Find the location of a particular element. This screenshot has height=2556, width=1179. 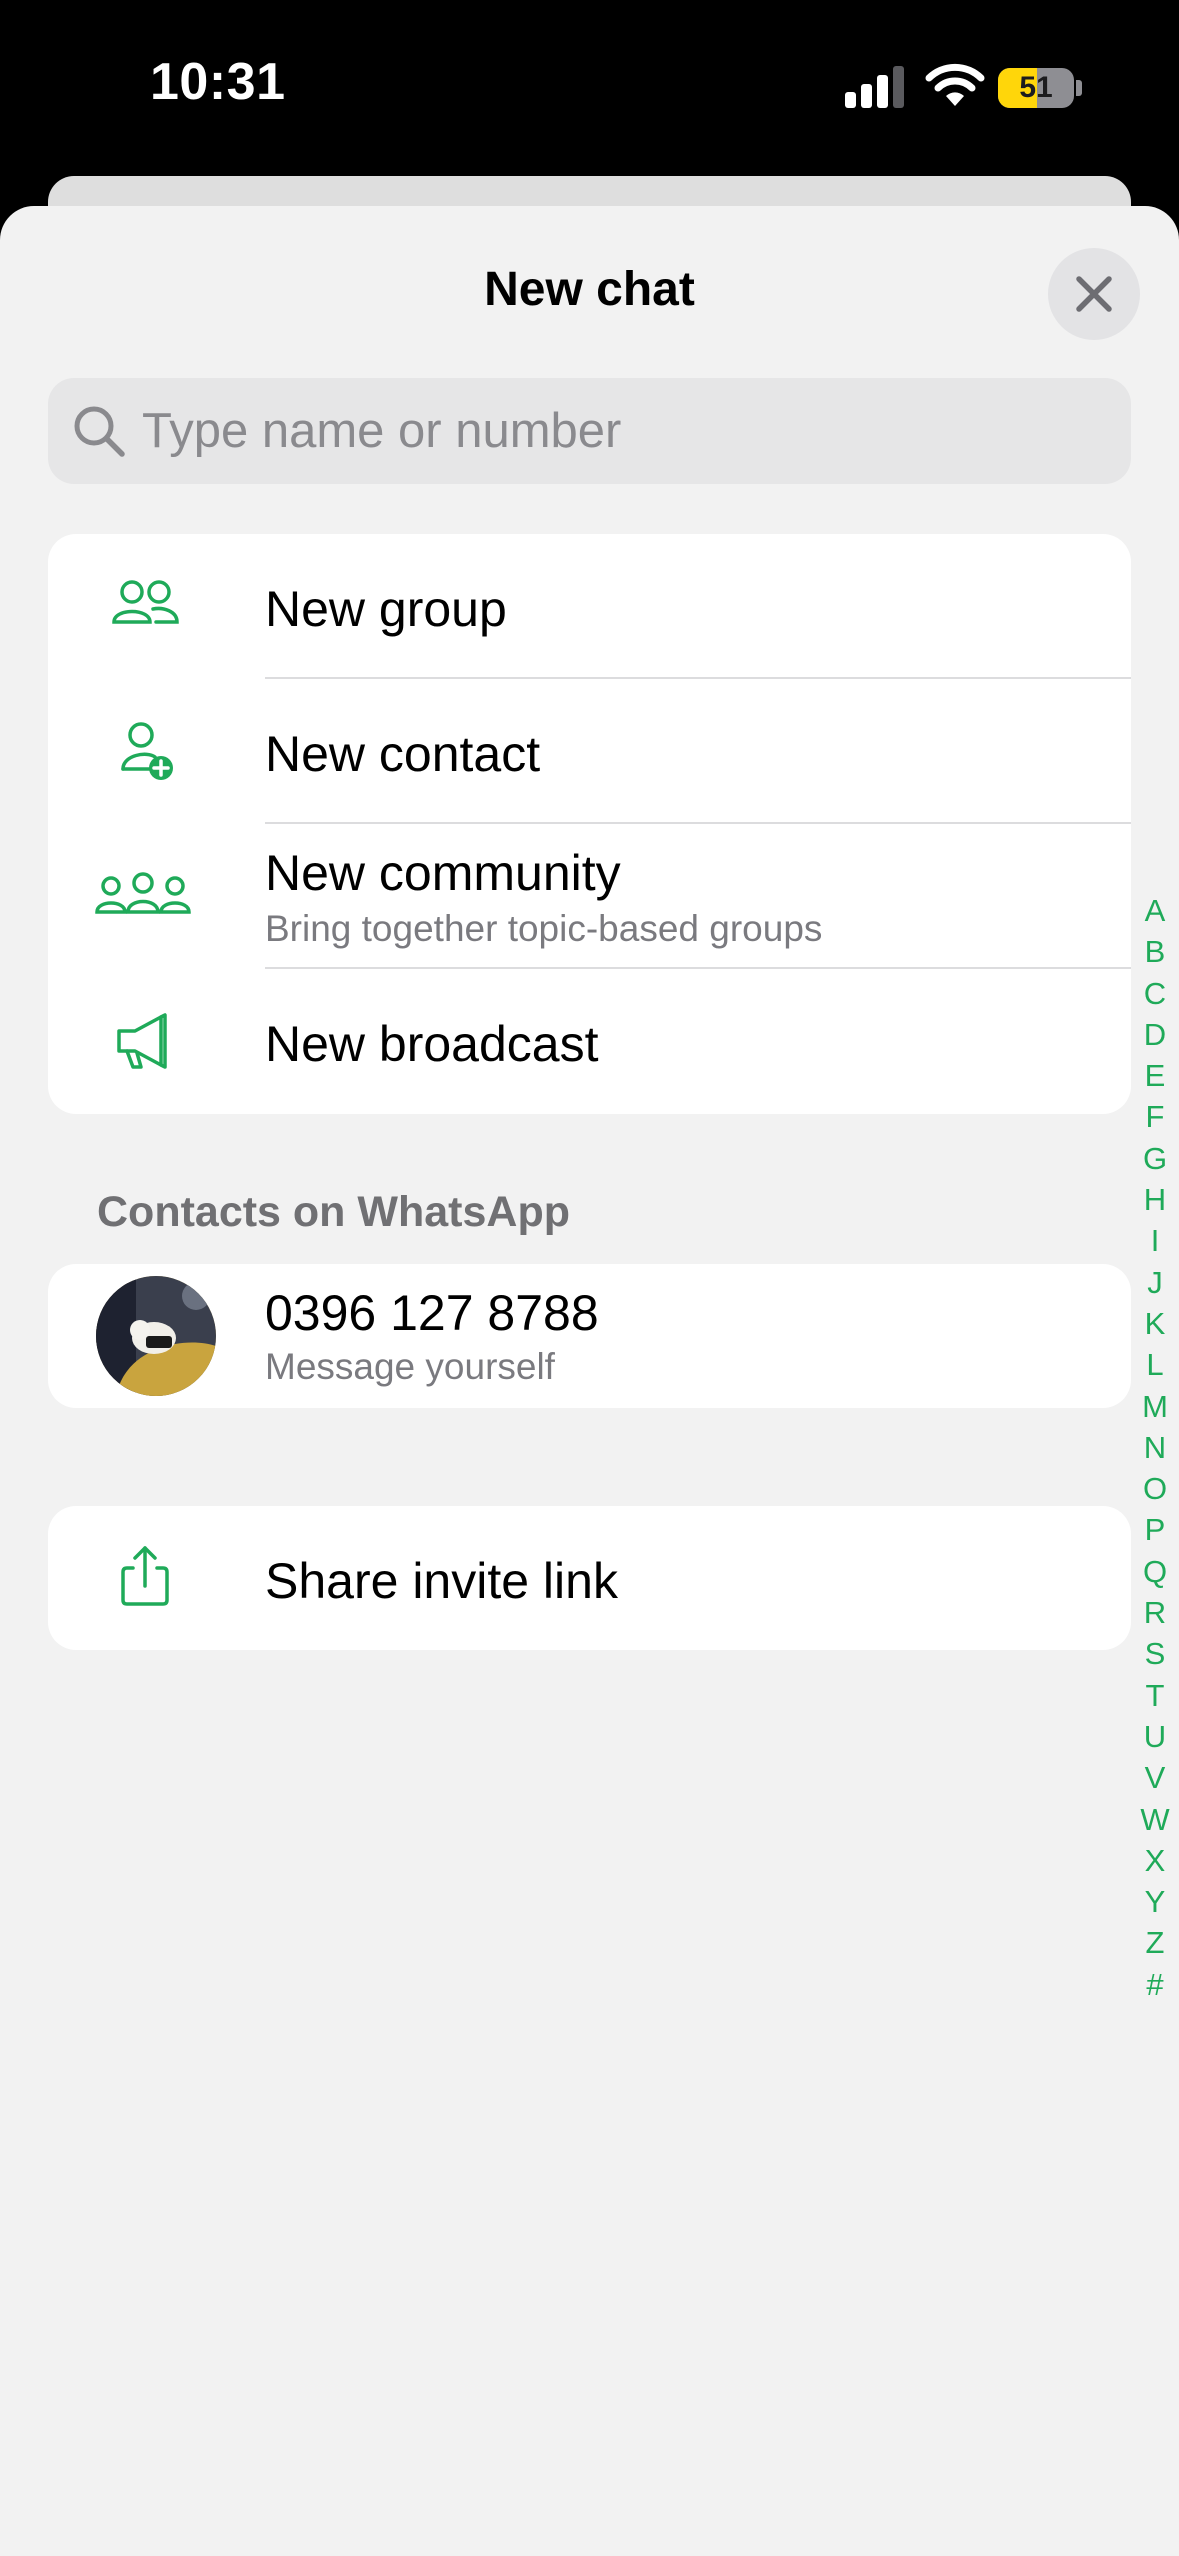

index-letter: P is located at coordinates (1155, 1529).